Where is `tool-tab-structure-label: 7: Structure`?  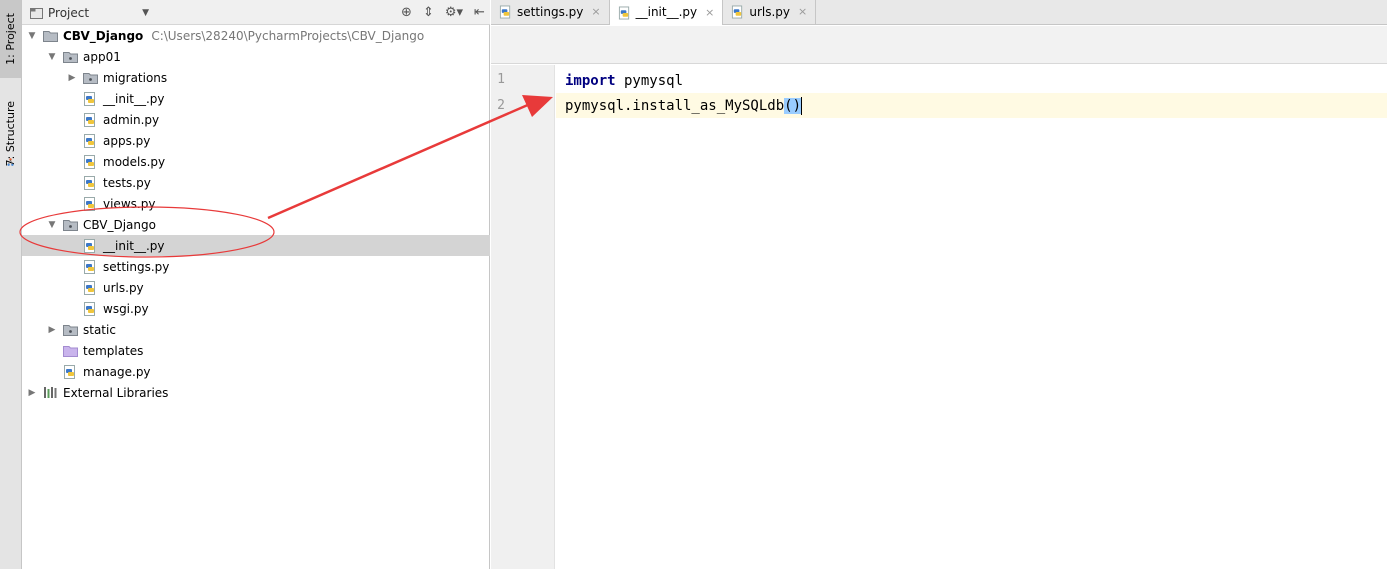 tool-tab-structure-label: 7: Structure is located at coordinates (10, 134).